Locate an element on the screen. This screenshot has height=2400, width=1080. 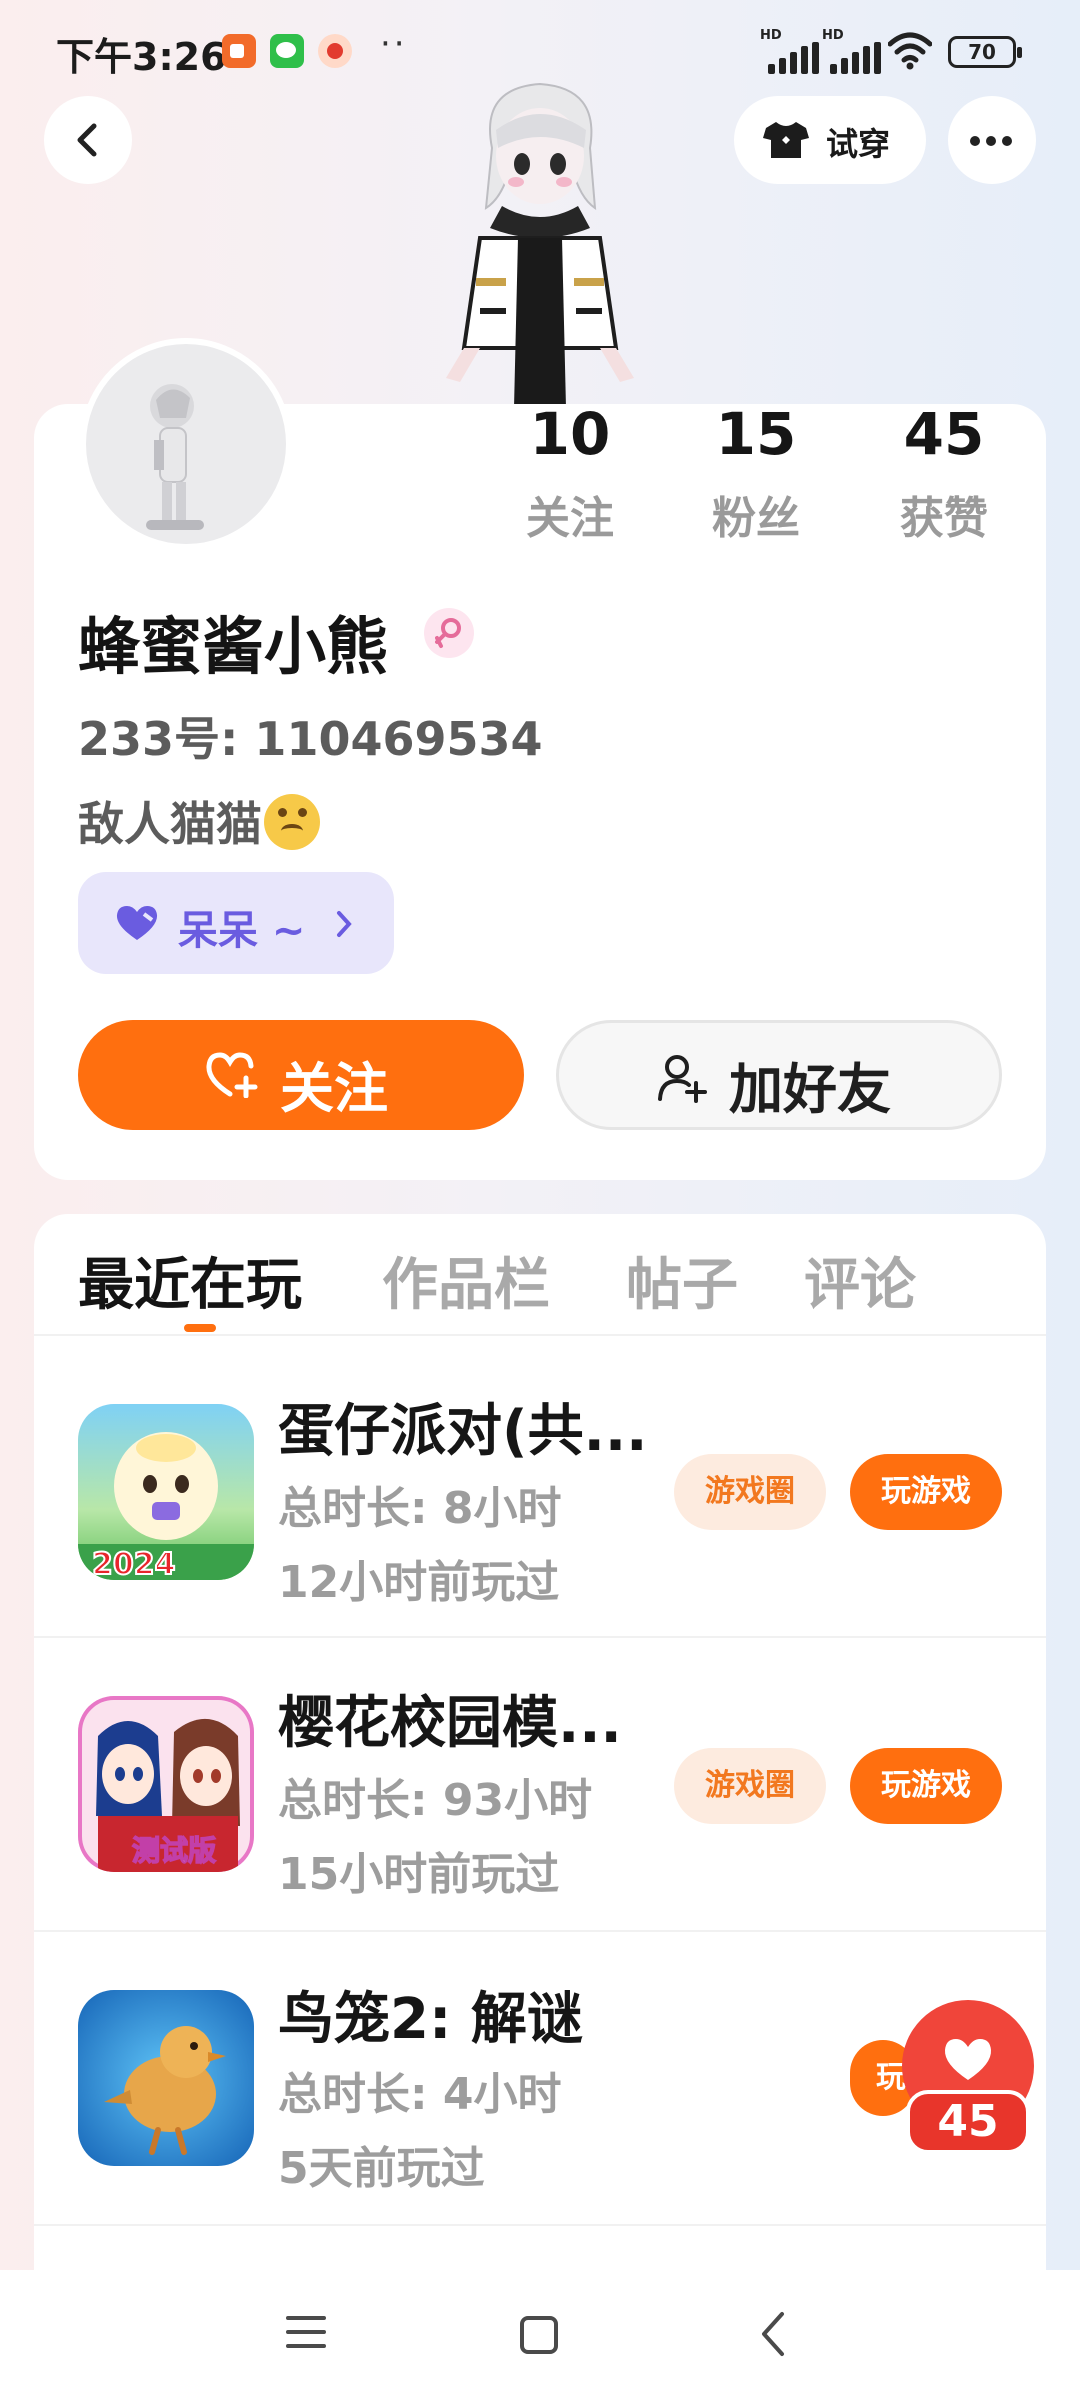
tshirt-icon is located at coordinates (786, 140).